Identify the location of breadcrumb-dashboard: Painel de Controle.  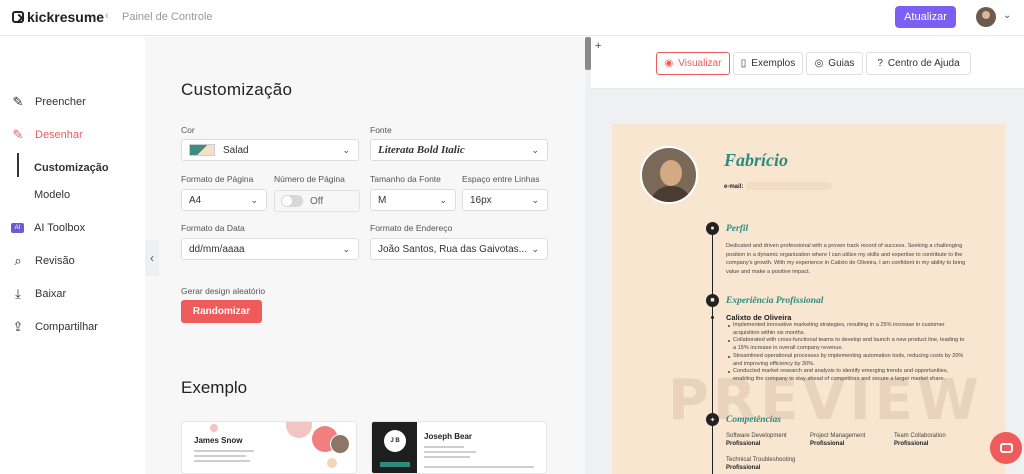
(167, 17).